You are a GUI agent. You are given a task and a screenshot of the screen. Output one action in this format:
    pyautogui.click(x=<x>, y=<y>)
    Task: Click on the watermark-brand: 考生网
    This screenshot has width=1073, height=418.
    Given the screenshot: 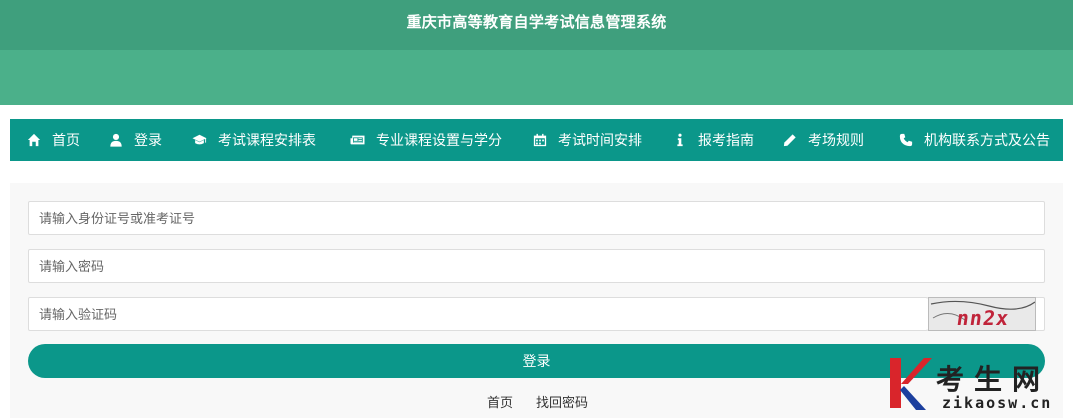 What is the action you would take?
    pyautogui.click(x=993, y=379)
    